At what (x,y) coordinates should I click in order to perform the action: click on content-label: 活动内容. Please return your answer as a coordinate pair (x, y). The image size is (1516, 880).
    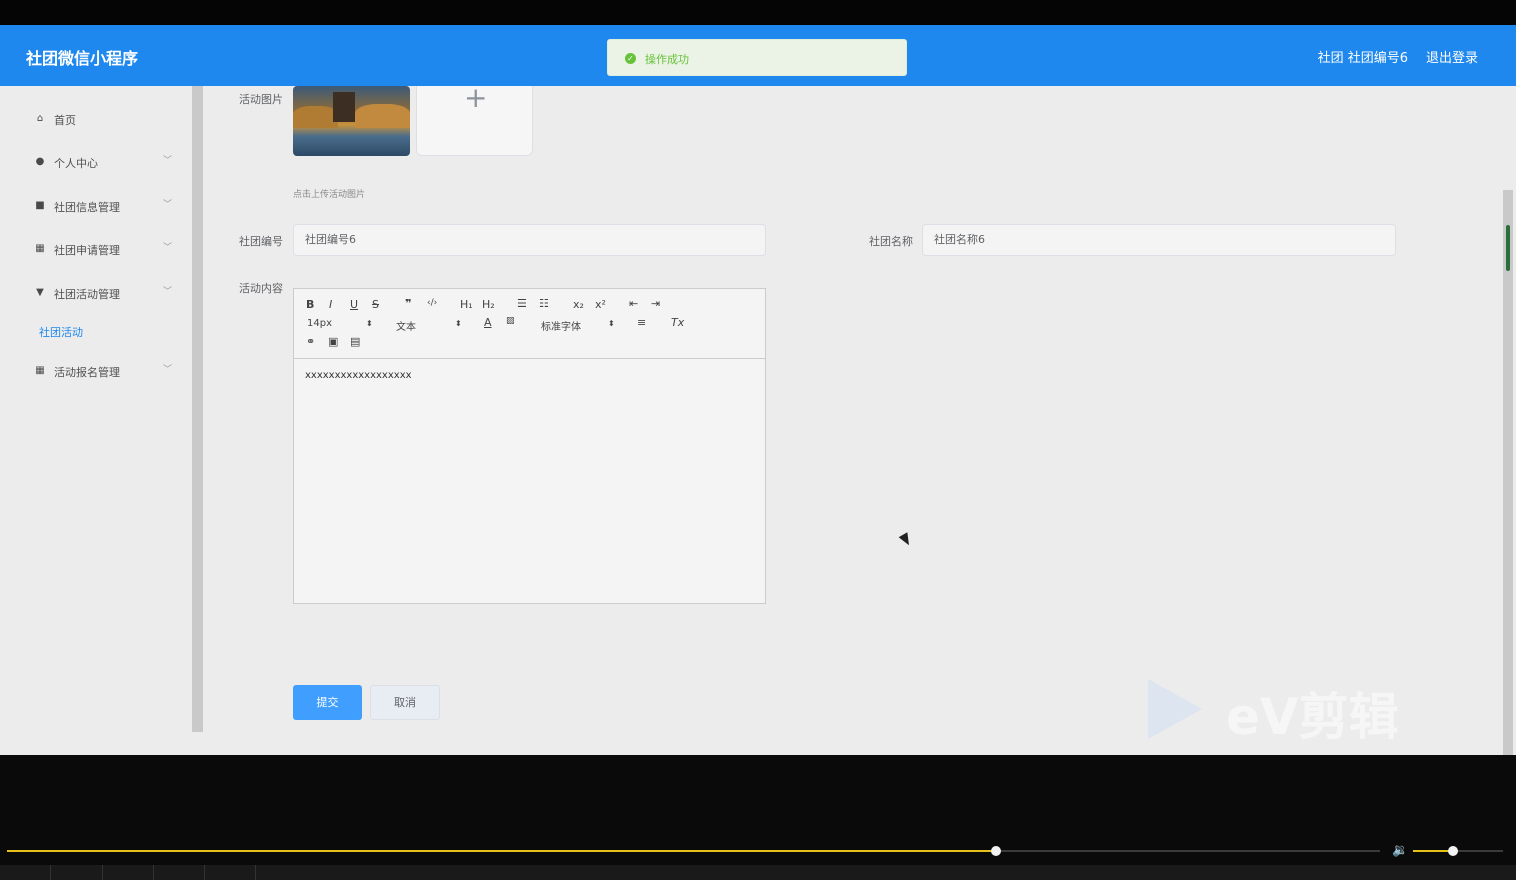
    Looking at the image, I should click on (261, 288).